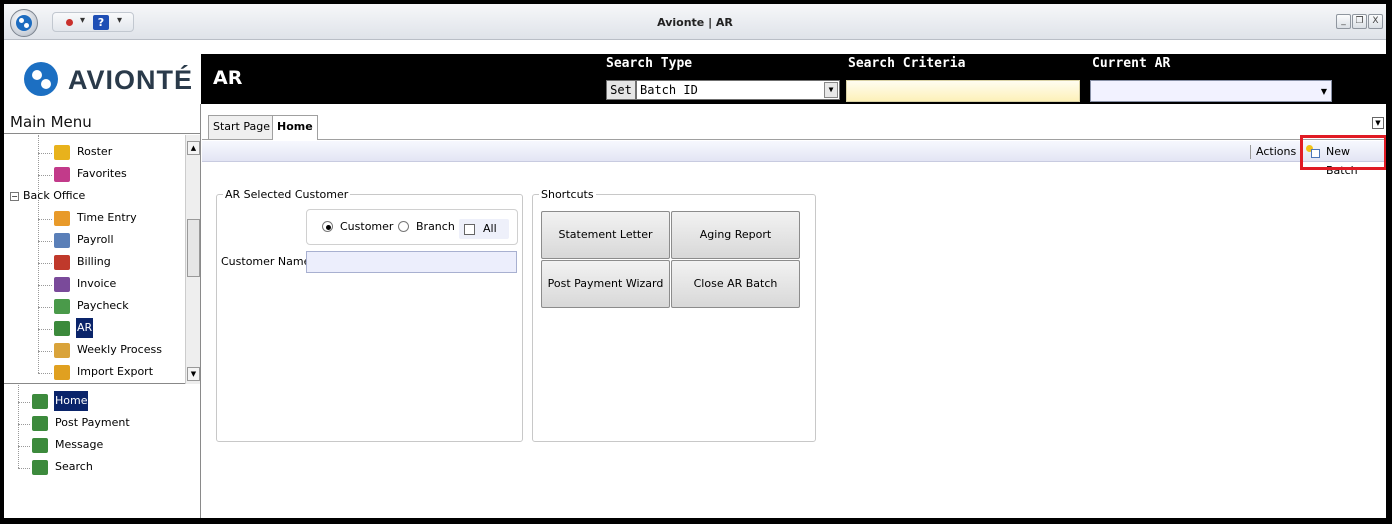 The image size is (1392, 524). What do you see at coordinates (794, 122) in the screenshot?
I see `tab-strip: Start Page Home ▼` at bounding box center [794, 122].